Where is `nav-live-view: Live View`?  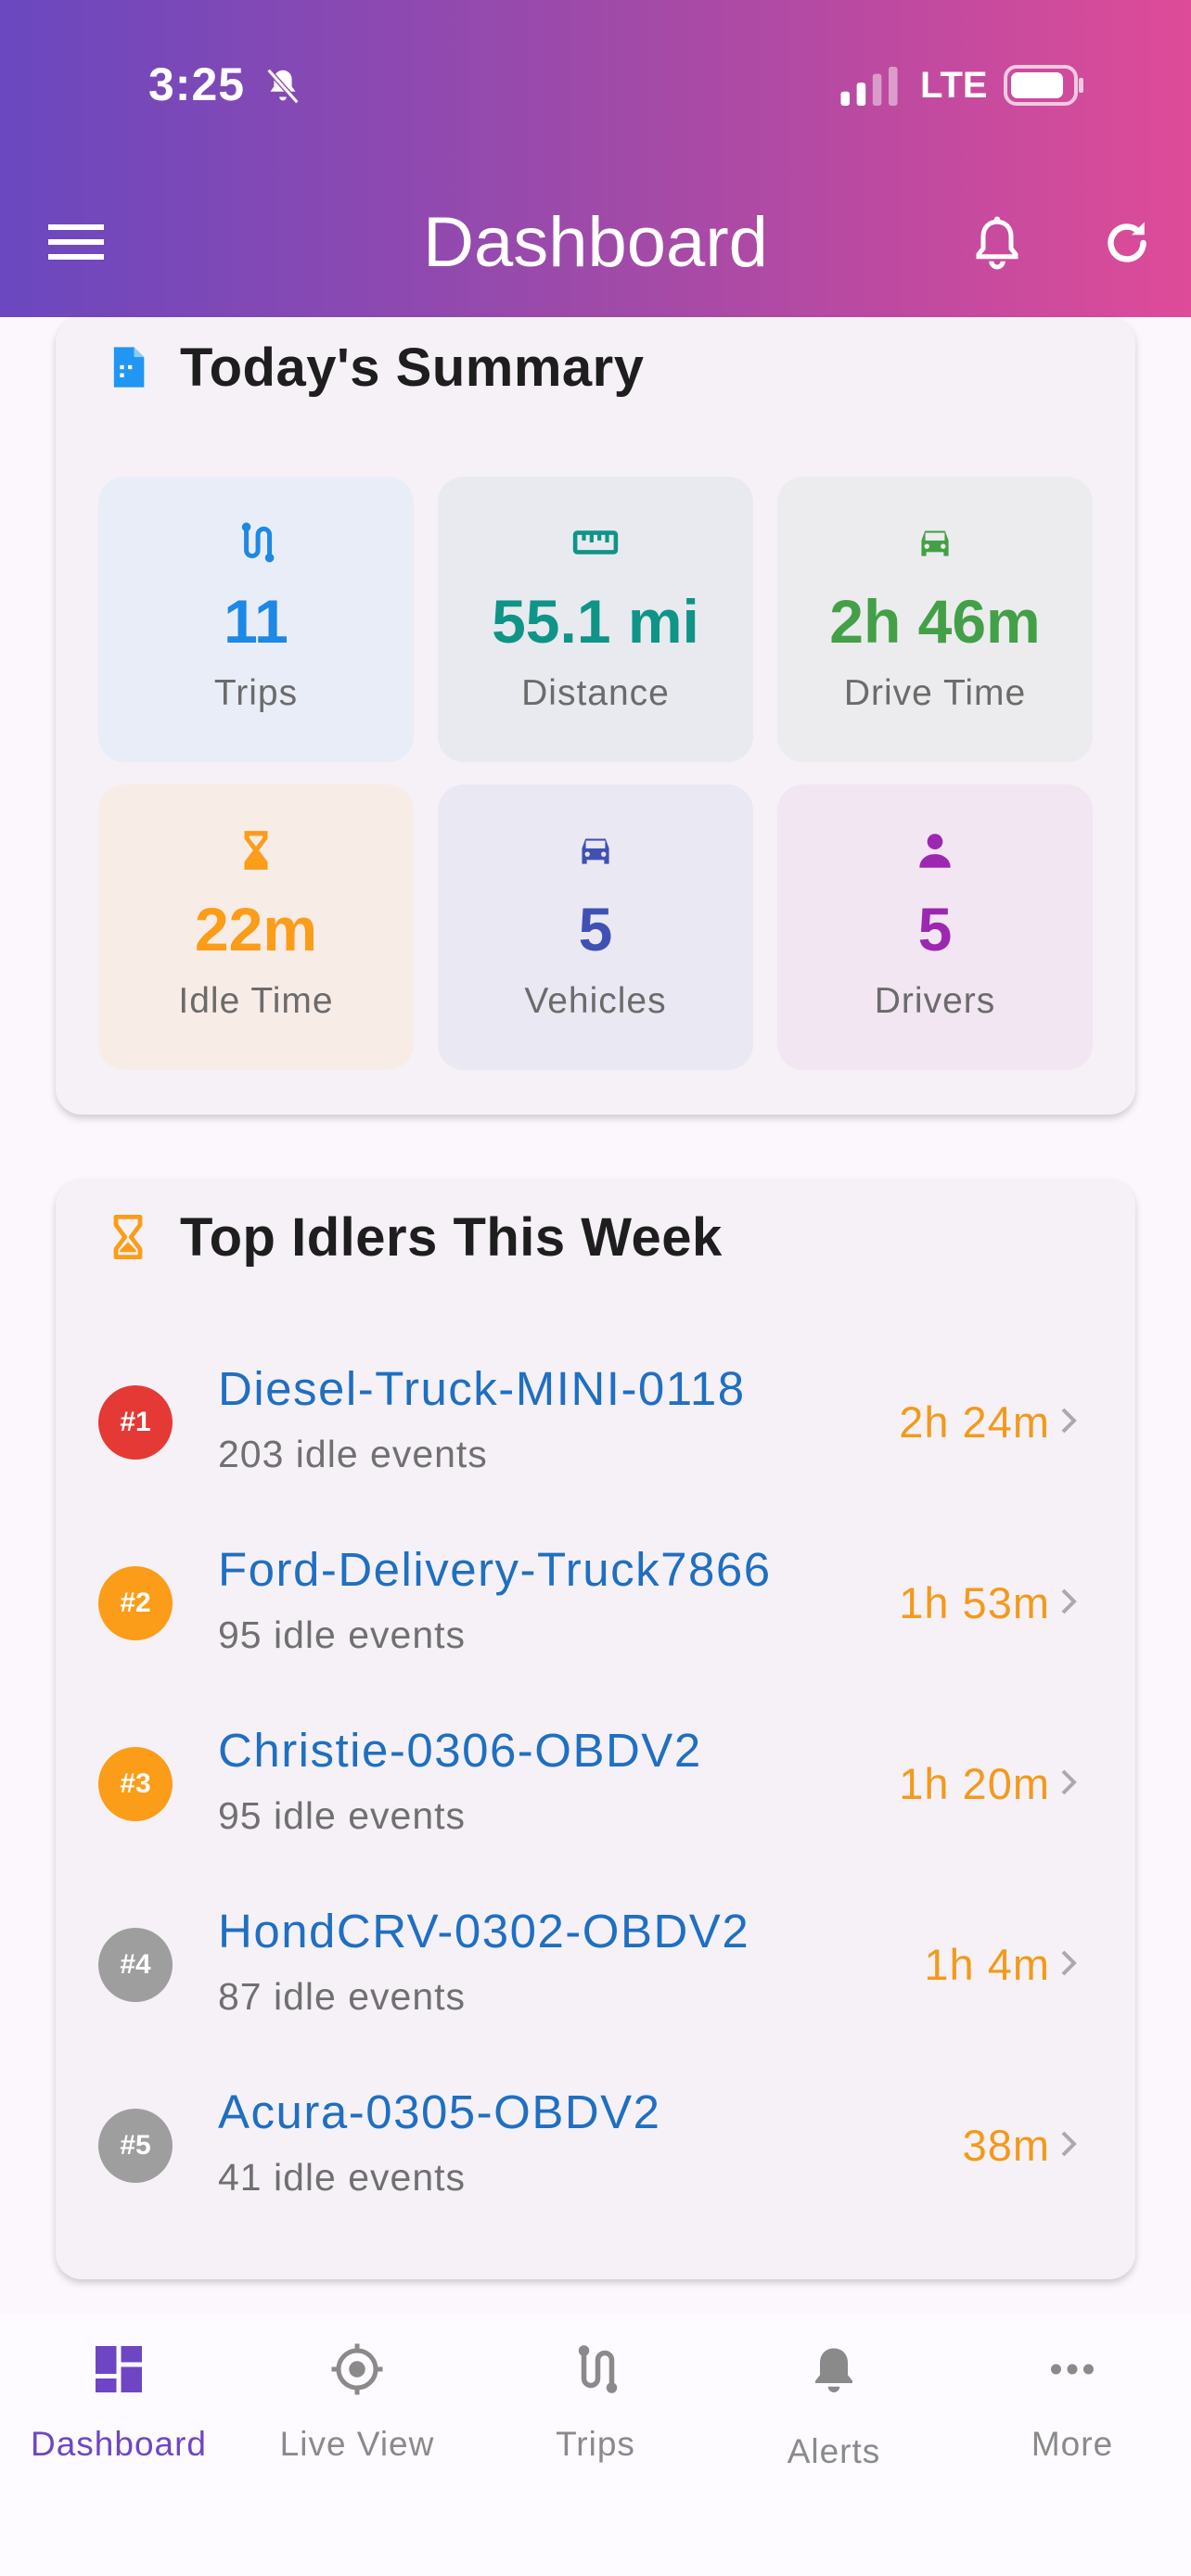
nav-live-view: Live View is located at coordinates (357, 2406).